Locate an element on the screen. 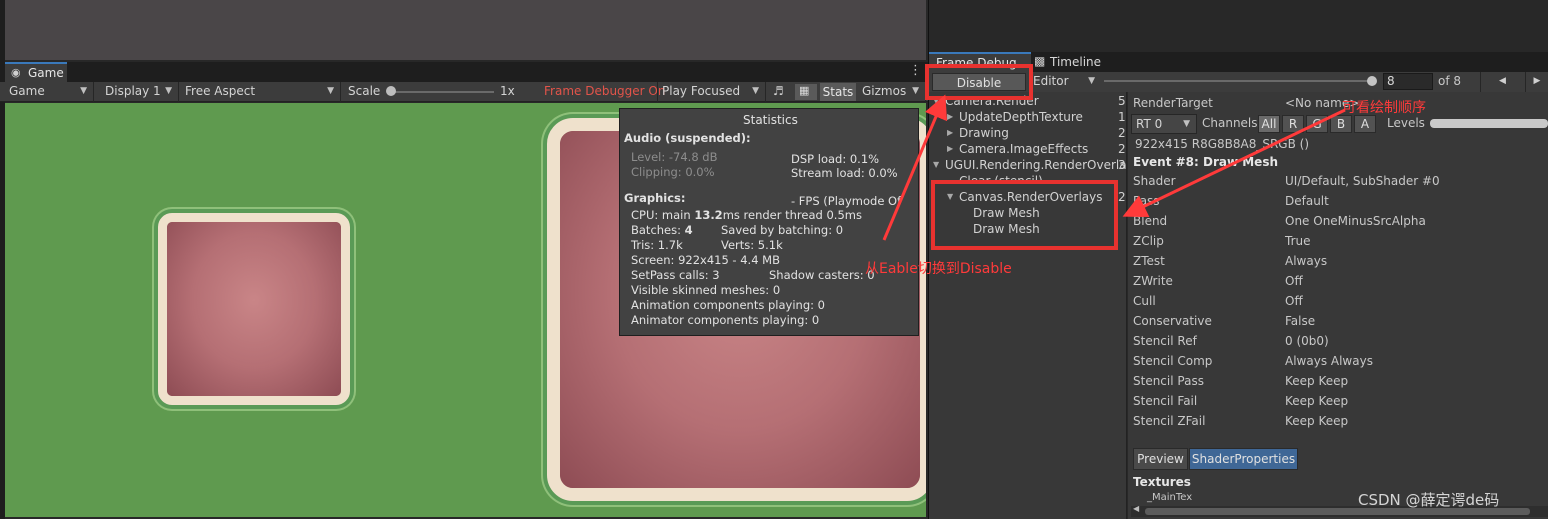 The width and height of the screenshot is (1548, 519). arrow-to-draw-mesh is located at coordinates (1234, 163).